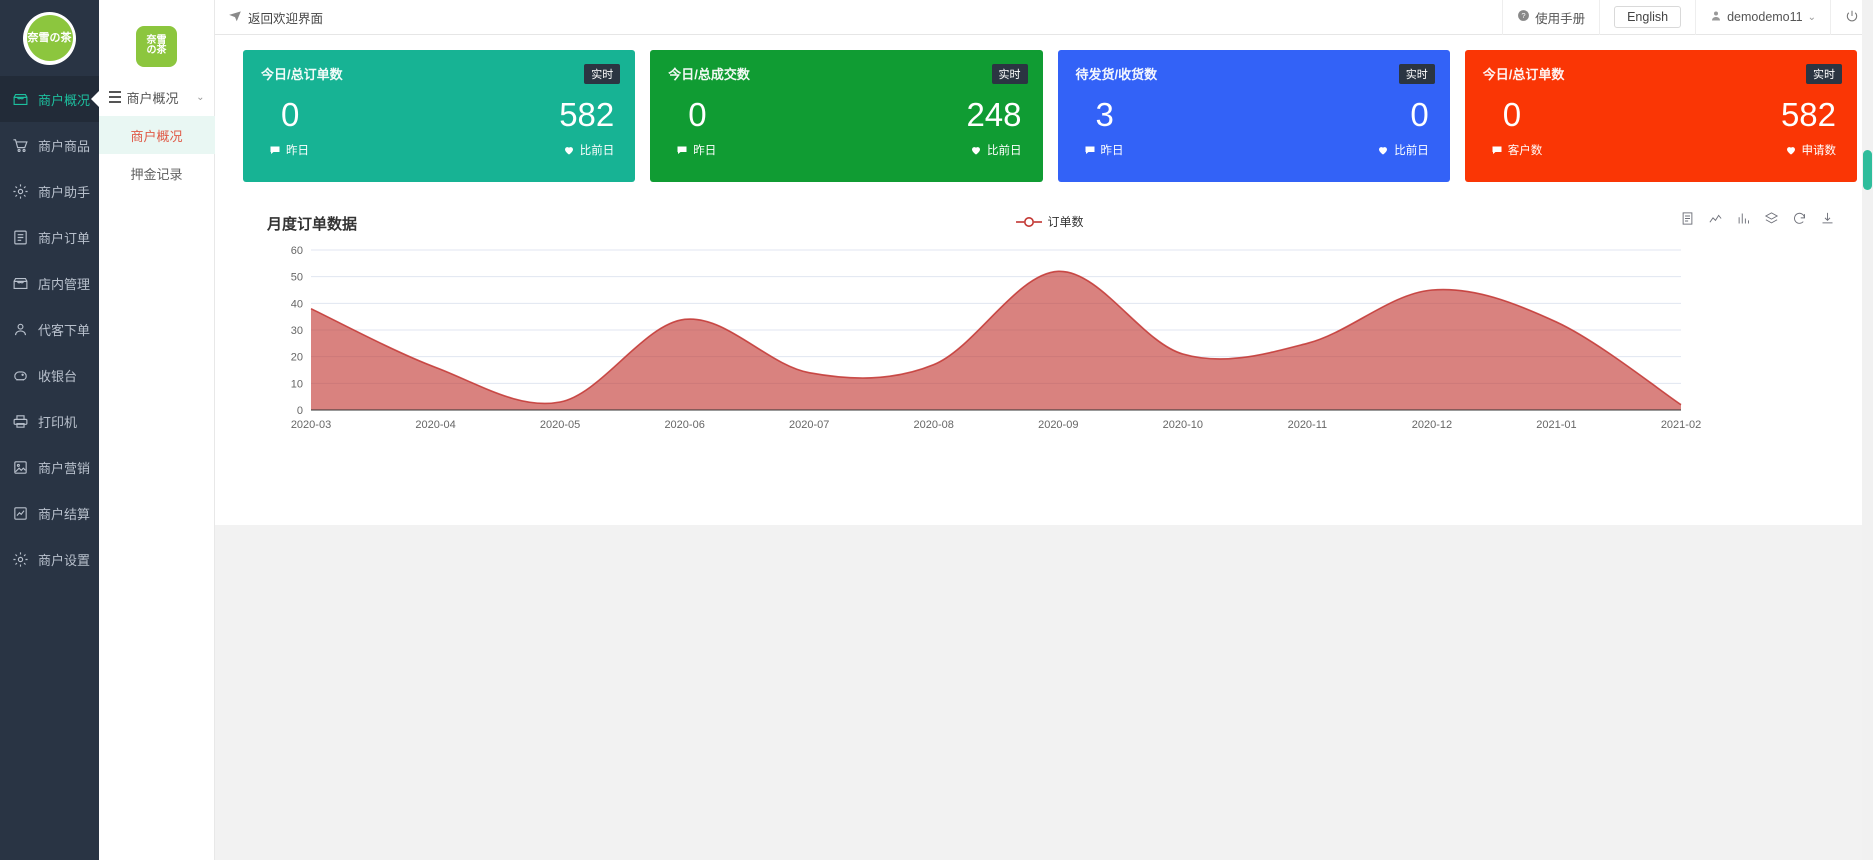 This screenshot has height=860, width=1873. Describe the element at coordinates (1743, 218) in the screenshot. I see `bar-chart-icon` at that location.